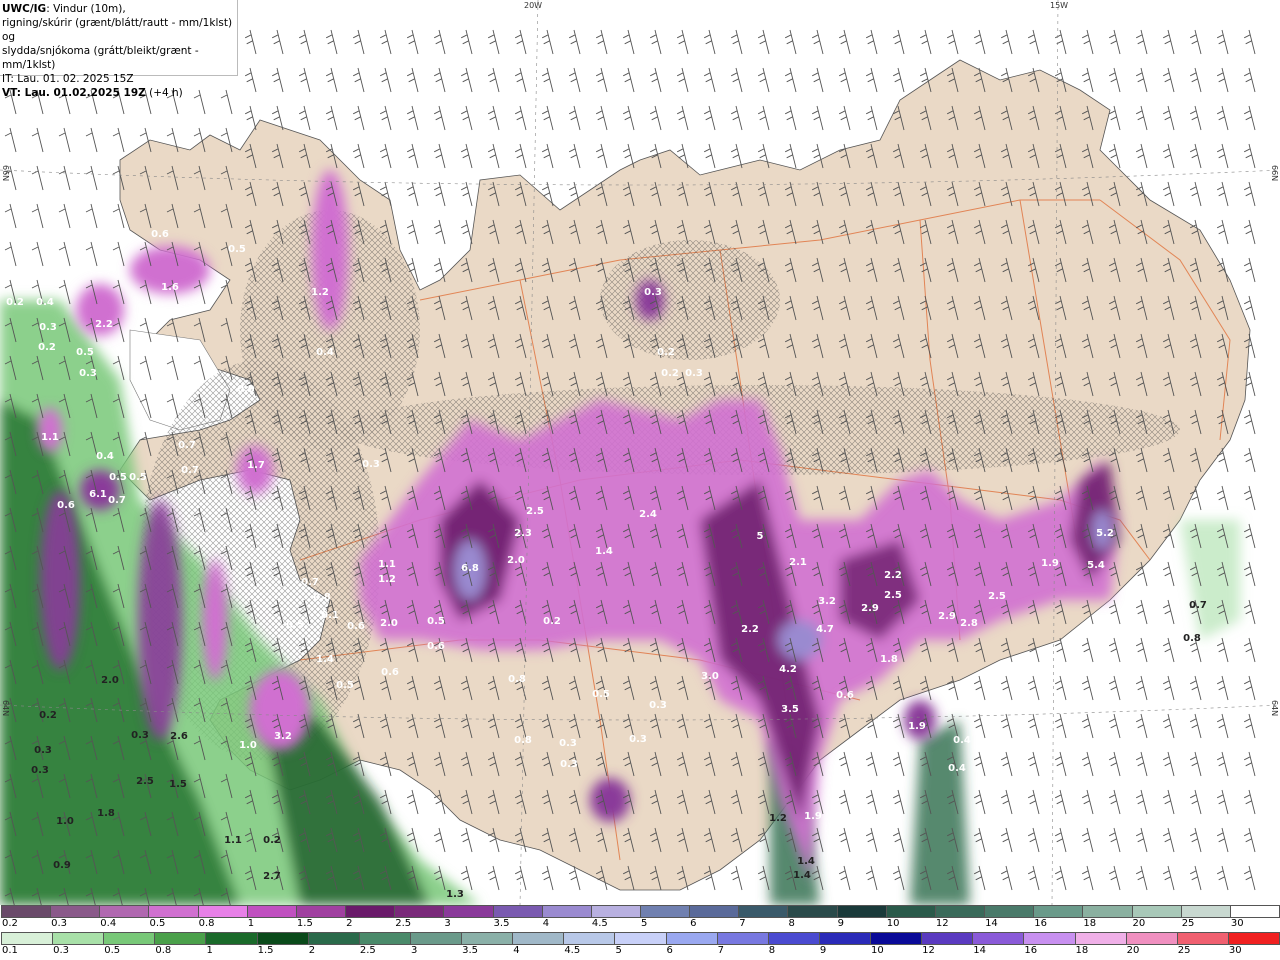 Image resolution: width=1280 pixels, height=960 pixels. What do you see at coordinates (1059, 5) in the screenshot?
I see `lon-label-15w: 15W` at bounding box center [1059, 5].